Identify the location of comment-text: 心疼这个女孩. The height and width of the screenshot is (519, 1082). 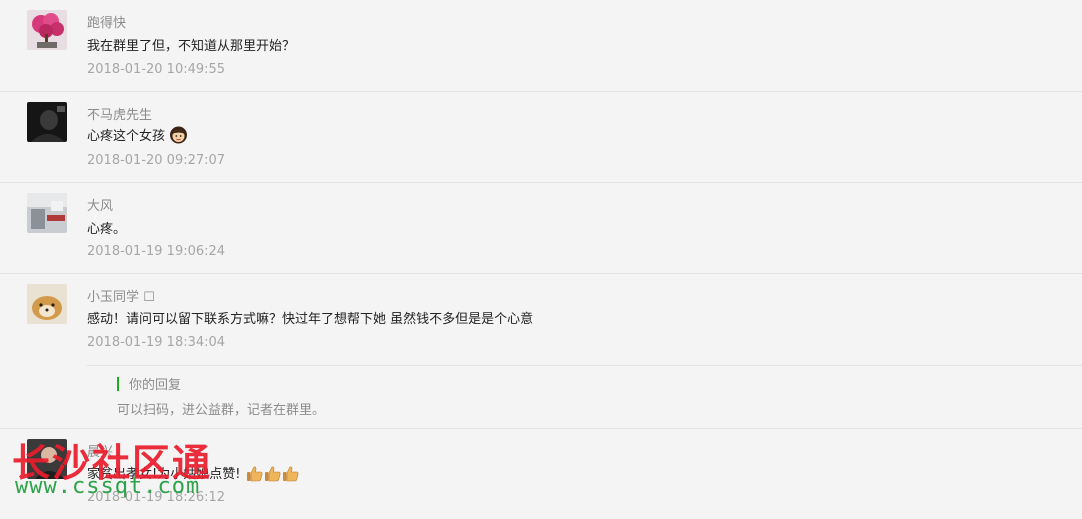
(137, 134).